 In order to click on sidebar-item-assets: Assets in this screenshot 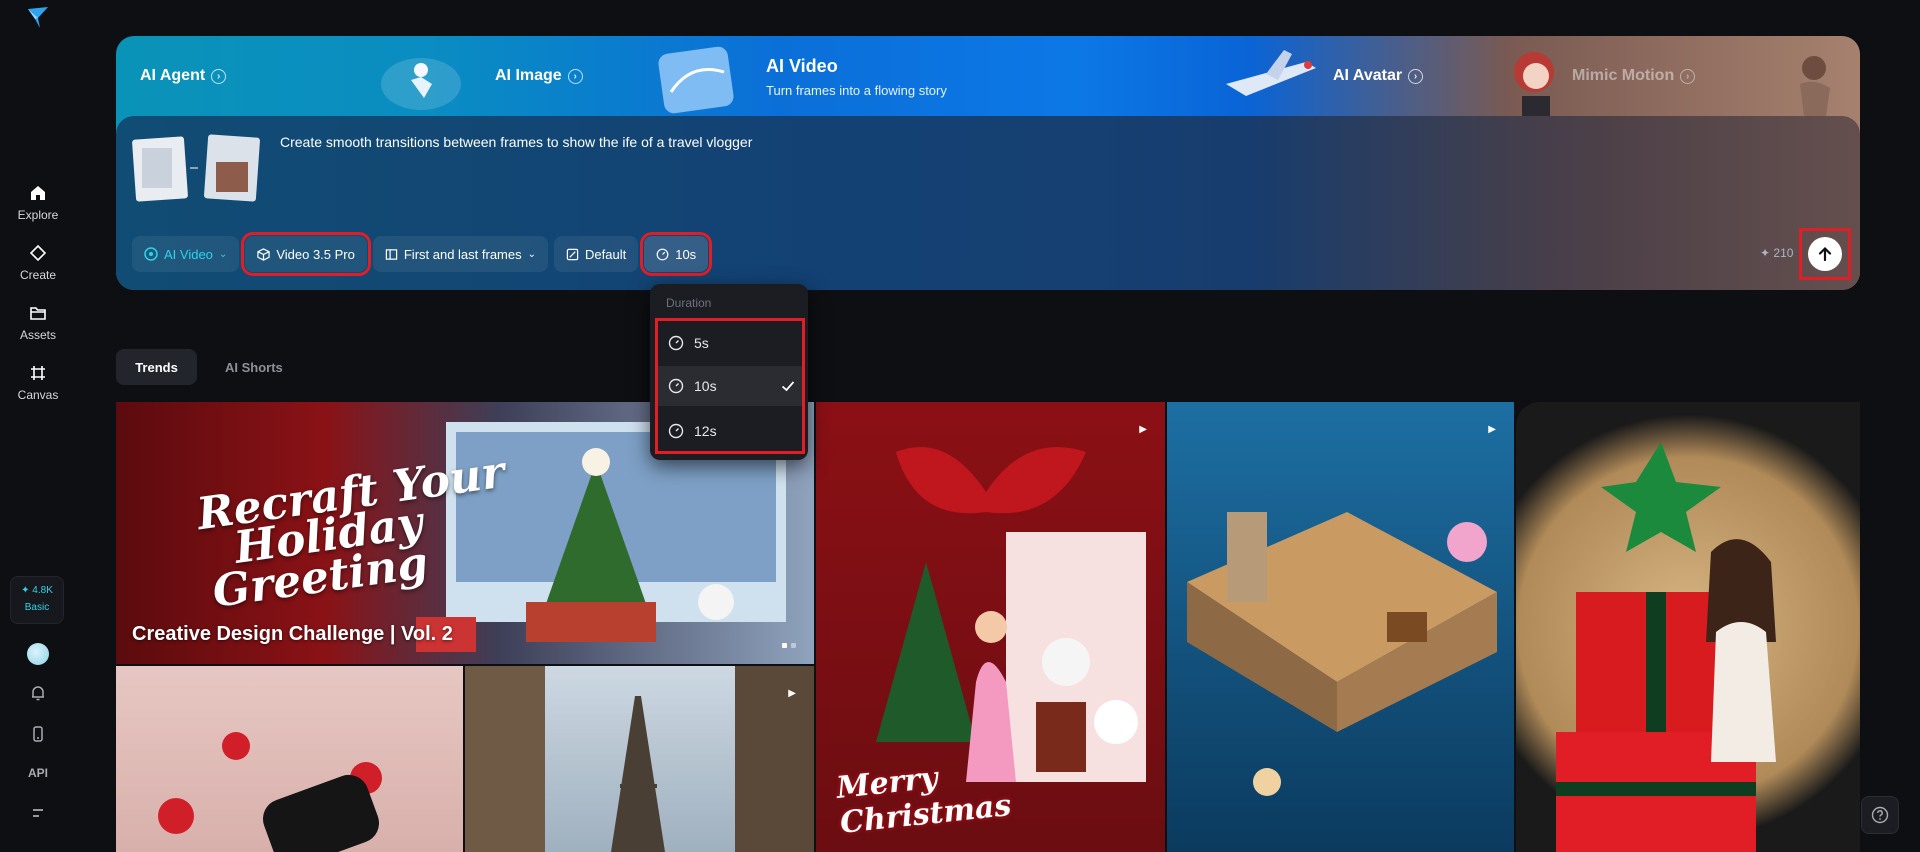, I will do `click(38, 323)`.